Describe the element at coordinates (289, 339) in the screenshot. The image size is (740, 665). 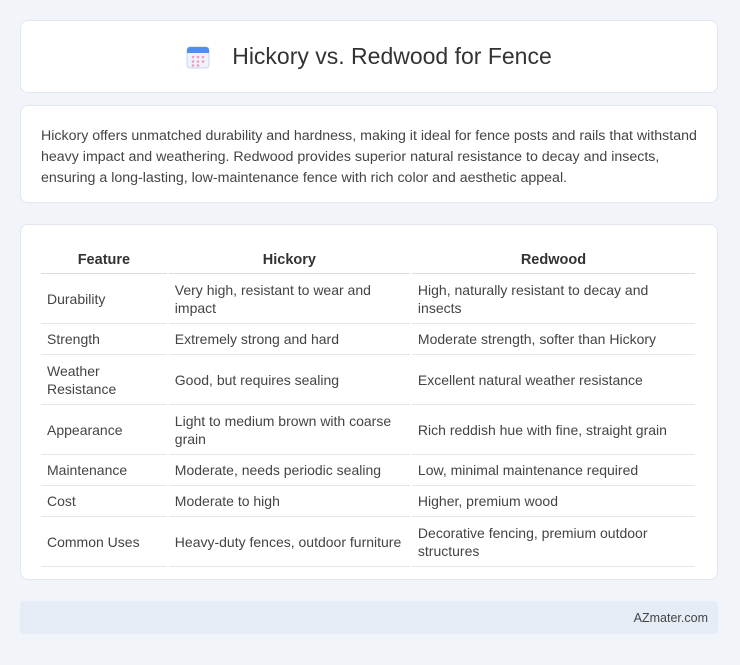
I see `hickory-cell: Extremely strong and hard` at that location.